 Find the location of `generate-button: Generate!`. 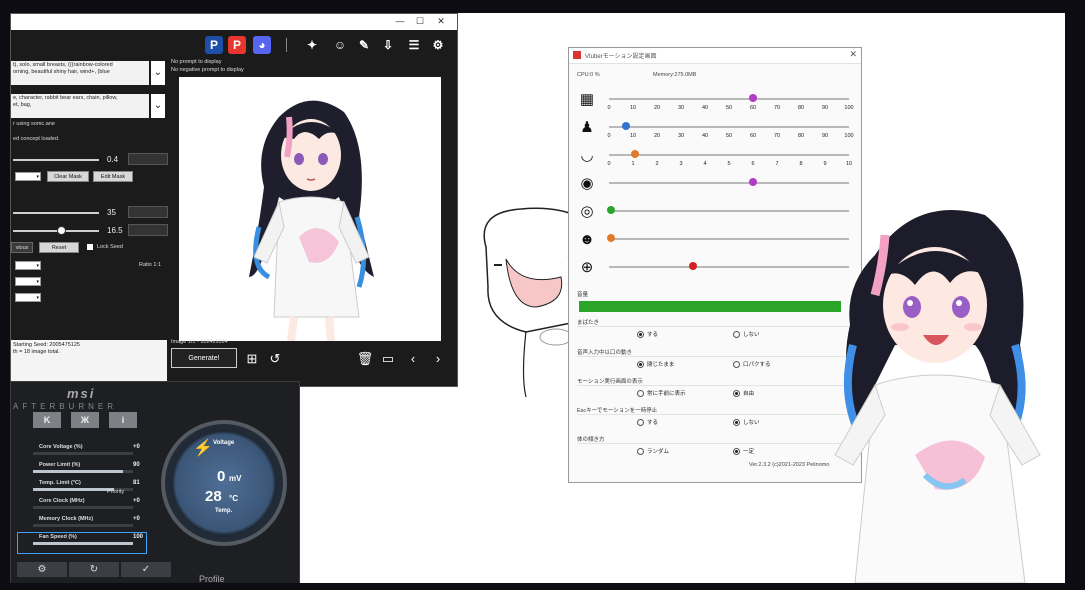

generate-button: Generate! is located at coordinates (204, 358).